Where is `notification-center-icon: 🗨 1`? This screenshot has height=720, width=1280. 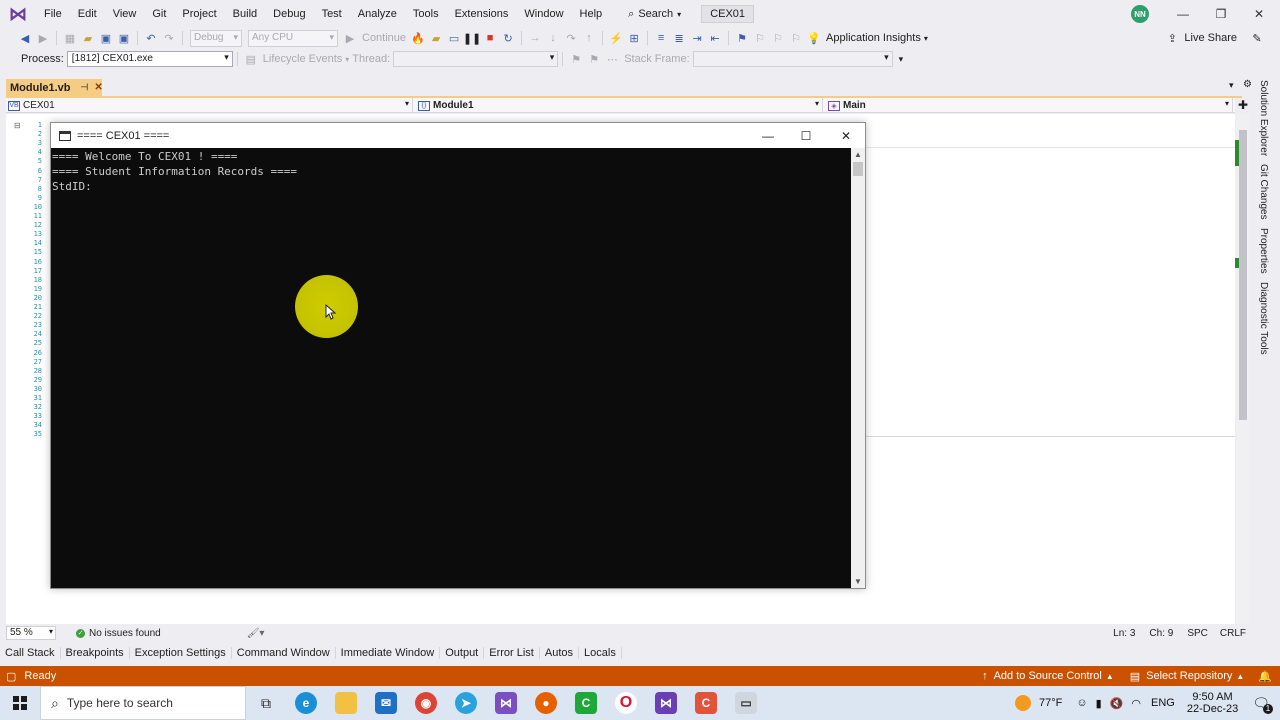 notification-center-icon: 🗨 1 is located at coordinates (1262, 704).